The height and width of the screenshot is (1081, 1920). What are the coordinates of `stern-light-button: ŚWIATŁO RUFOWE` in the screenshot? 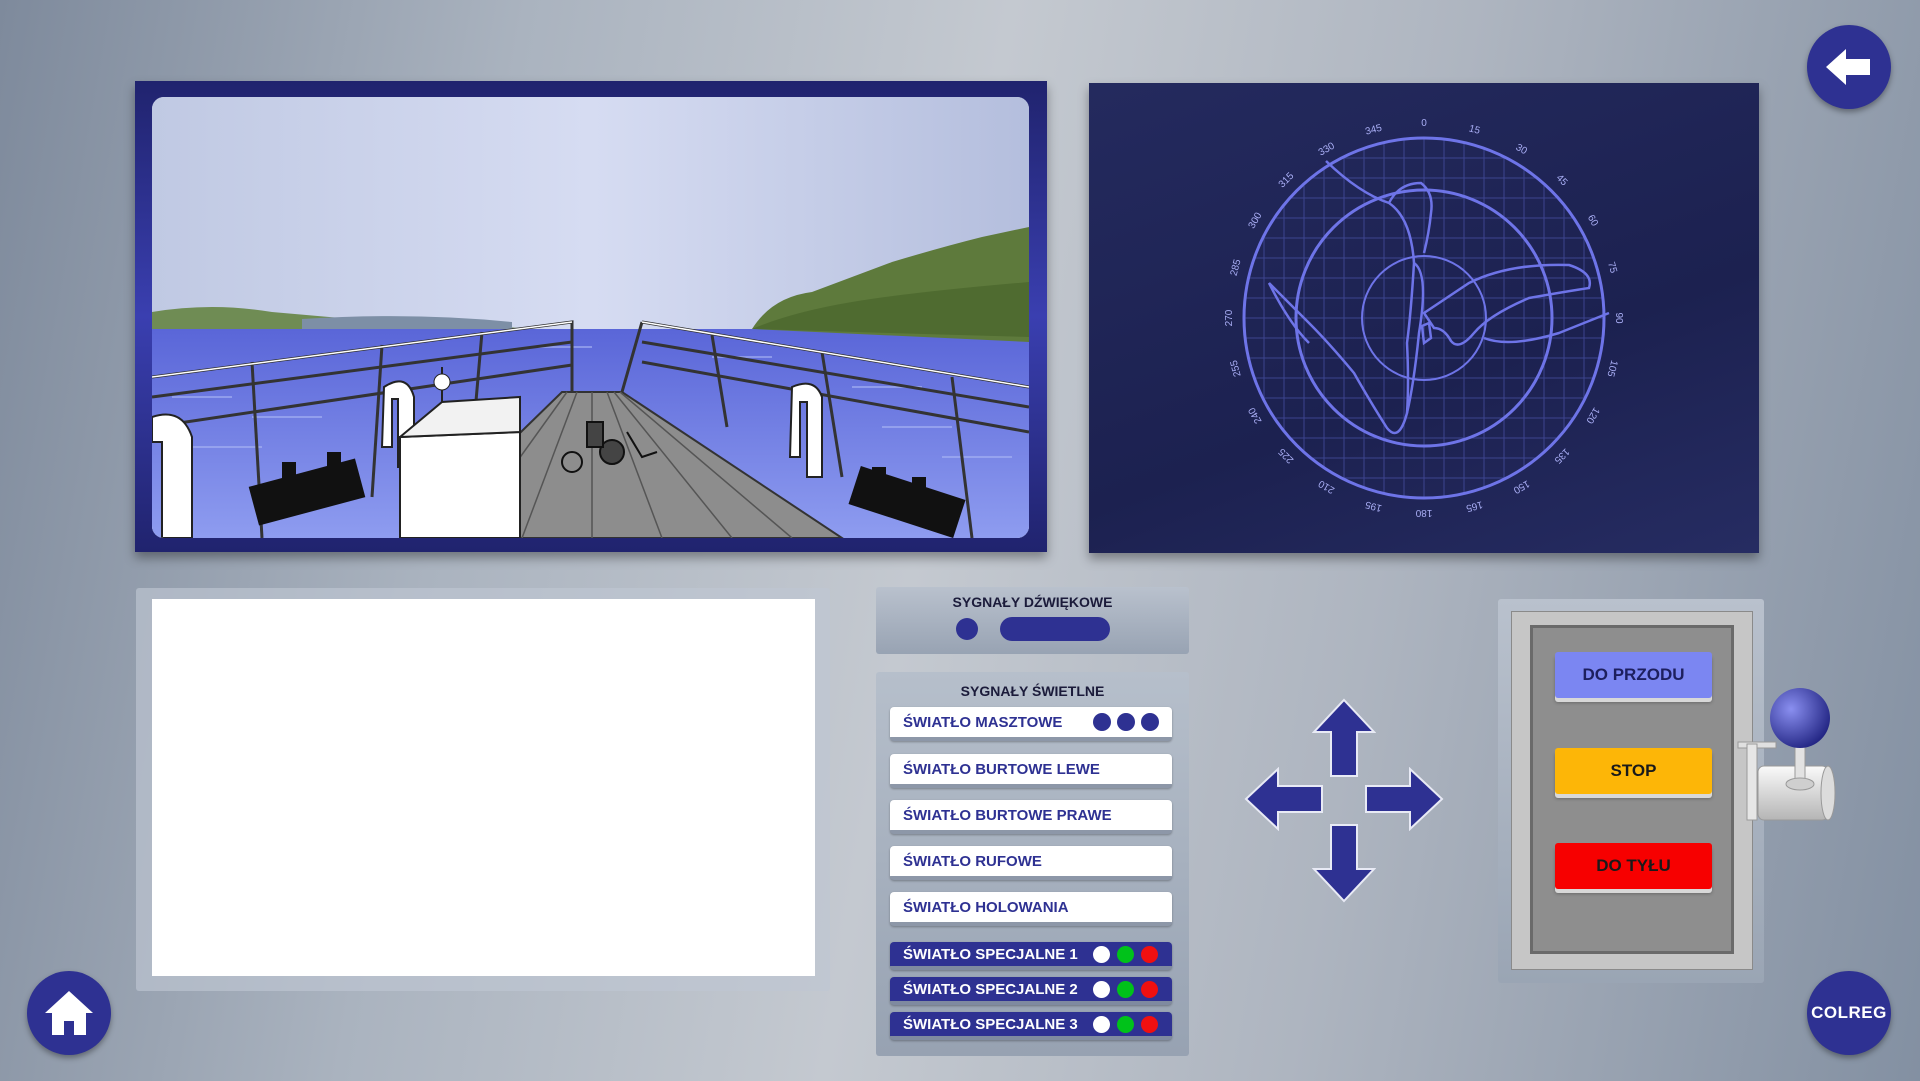 It's located at (1031, 863).